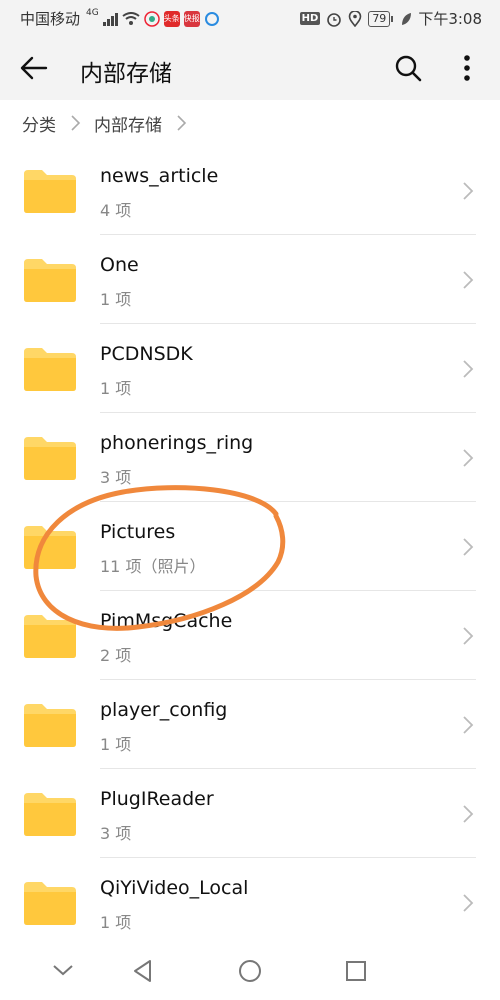 Image resolution: width=500 pixels, height=1000 pixels. I want to click on folder-name: player_config, so click(164, 710).